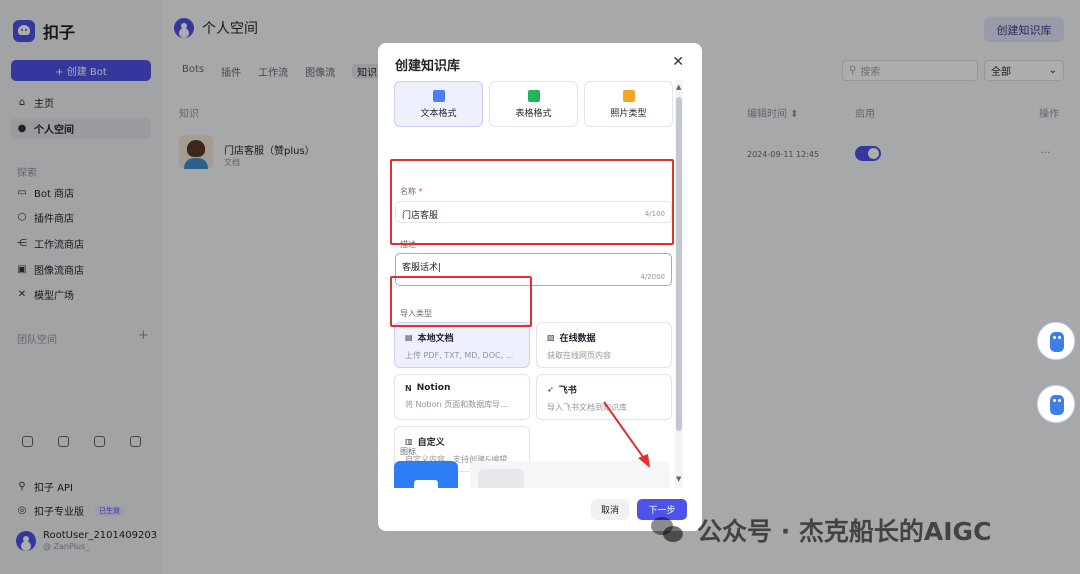 This screenshot has width=1080, height=574. What do you see at coordinates (628, 113) in the screenshot?
I see `format-label: 照片类型` at bounding box center [628, 113].